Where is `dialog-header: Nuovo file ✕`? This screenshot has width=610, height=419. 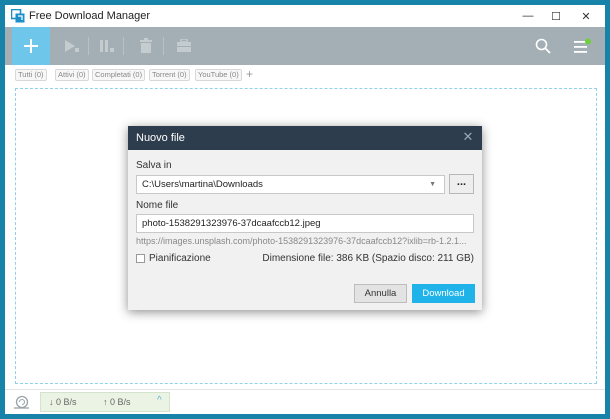
dialog-header: Nuovo file ✕ is located at coordinates (305, 138).